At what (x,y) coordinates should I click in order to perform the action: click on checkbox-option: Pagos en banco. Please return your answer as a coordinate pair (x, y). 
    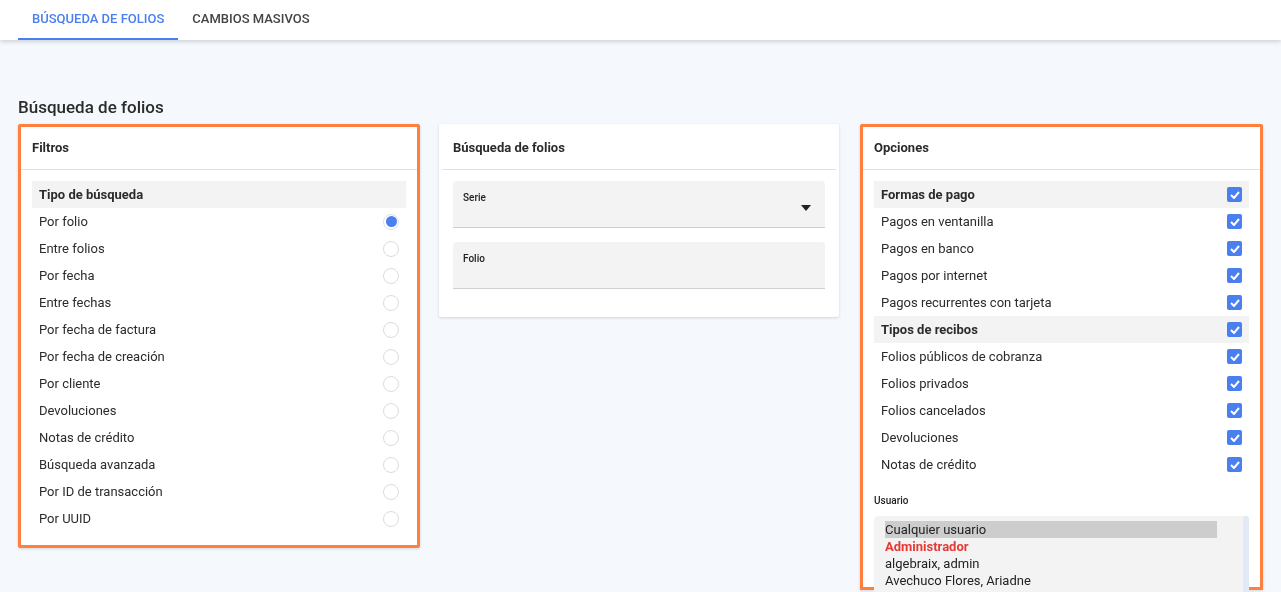
    Looking at the image, I should click on (1061, 248).